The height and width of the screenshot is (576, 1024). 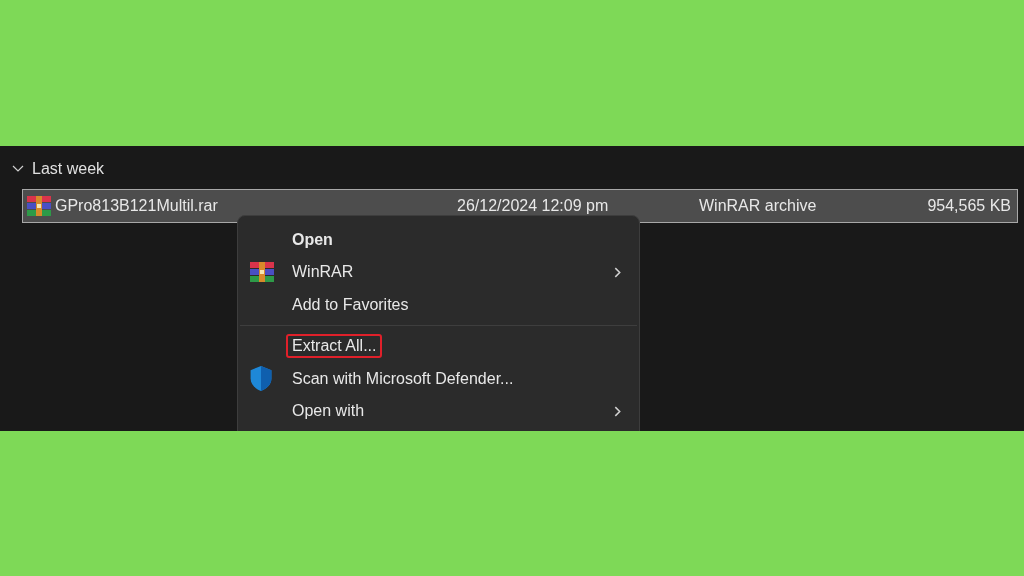 What do you see at coordinates (68, 168) in the screenshot?
I see `group-header: Last week` at bounding box center [68, 168].